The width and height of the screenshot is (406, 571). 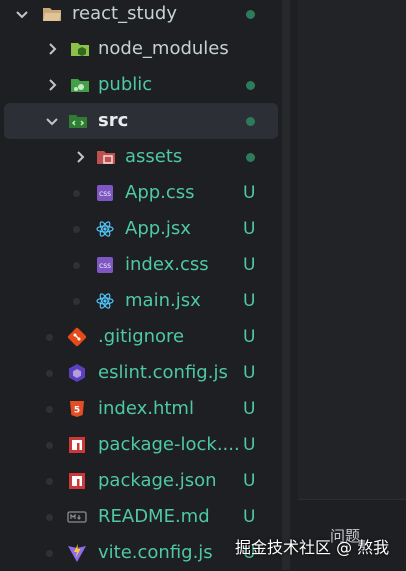 I want to click on tree-item-gitignore: .gitignore U, so click(x=141, y=337).